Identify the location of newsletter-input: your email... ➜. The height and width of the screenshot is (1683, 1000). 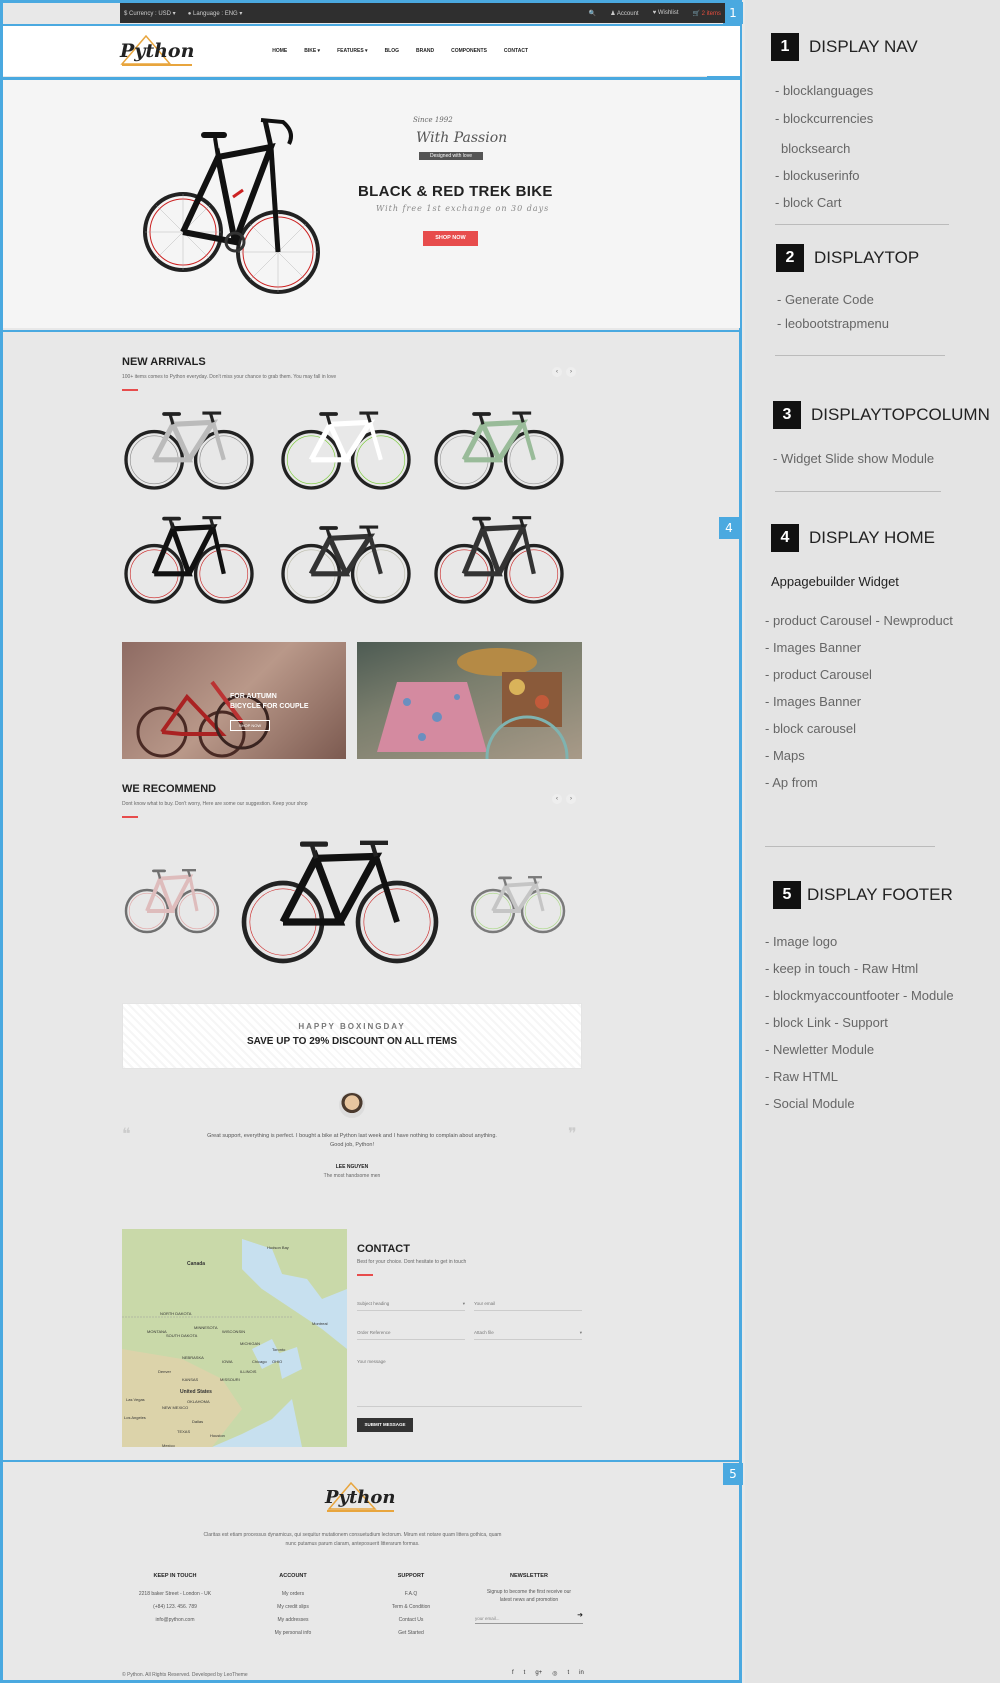
(529, 1618).